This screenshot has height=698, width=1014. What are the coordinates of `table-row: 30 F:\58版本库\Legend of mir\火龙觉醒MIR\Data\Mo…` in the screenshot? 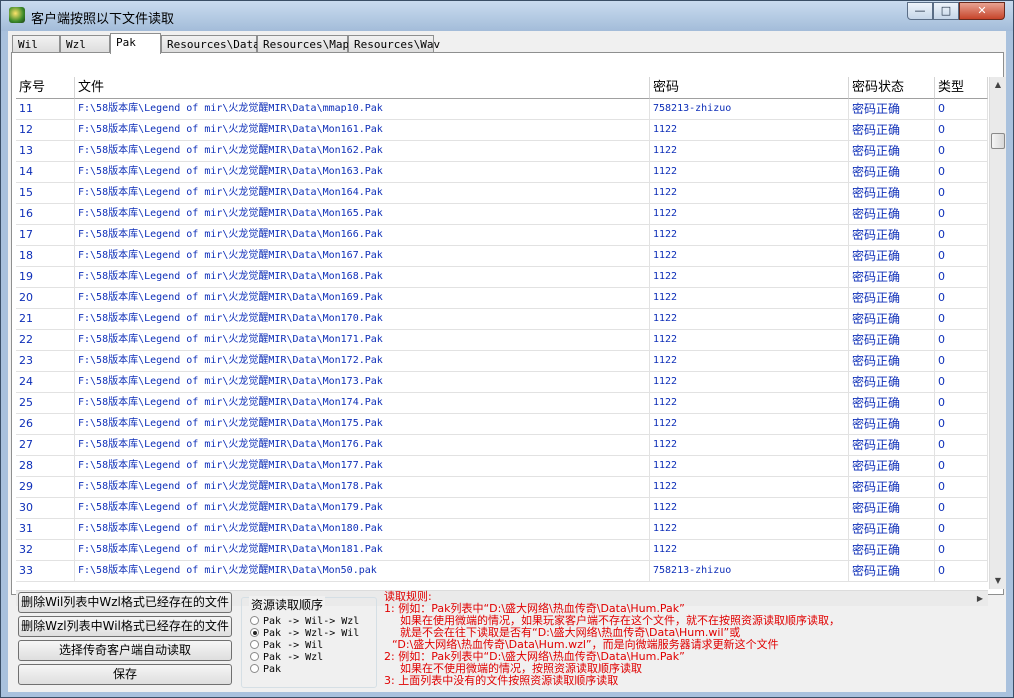 It's located at (502, 508).